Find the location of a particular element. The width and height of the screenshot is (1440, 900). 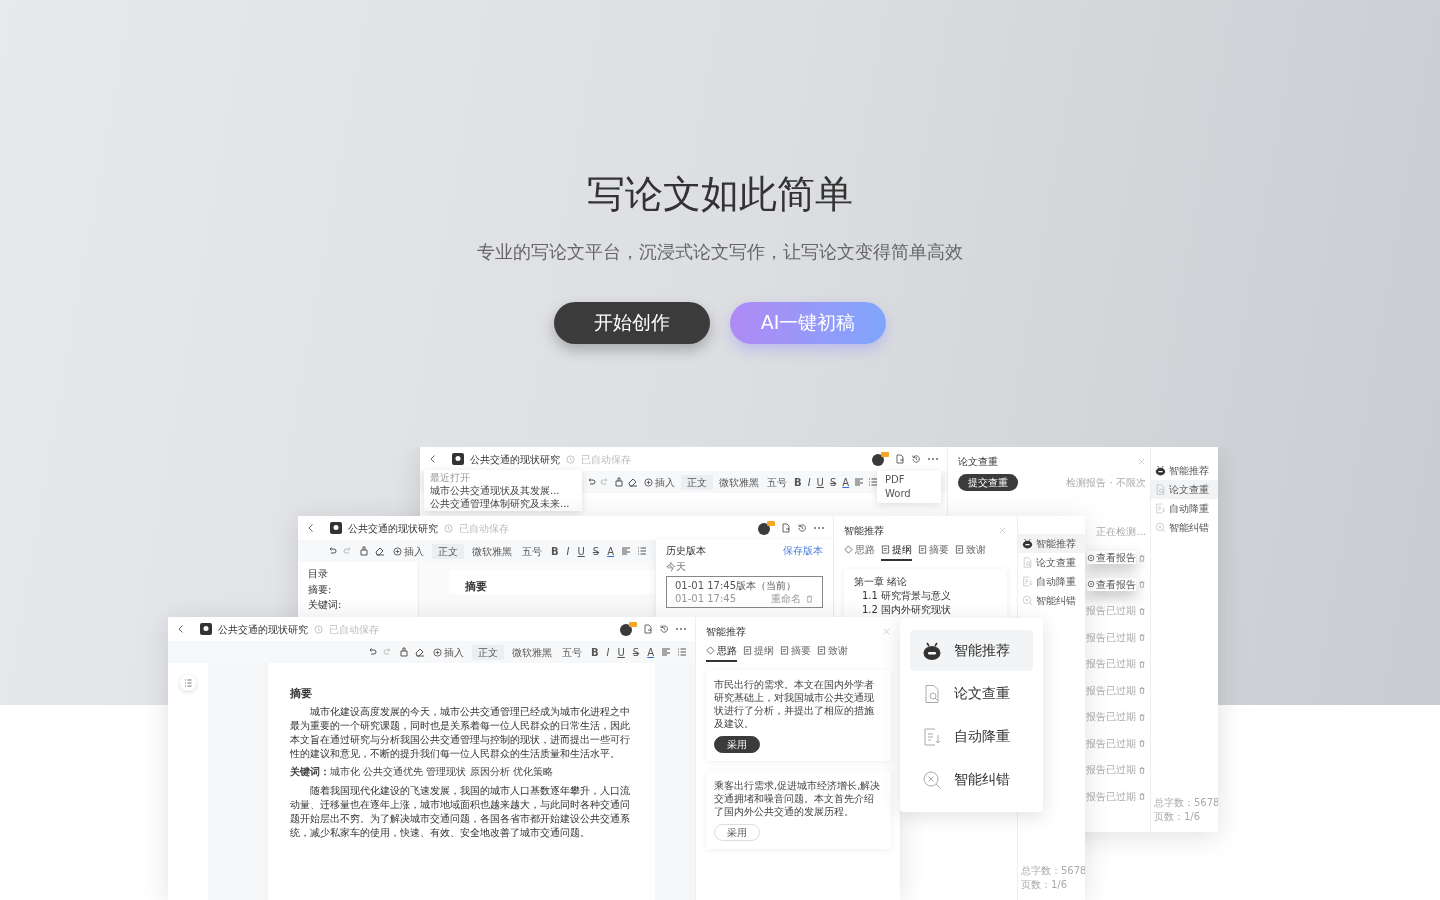

outline-entry: 摘要: is located at coordinates (358, 590).